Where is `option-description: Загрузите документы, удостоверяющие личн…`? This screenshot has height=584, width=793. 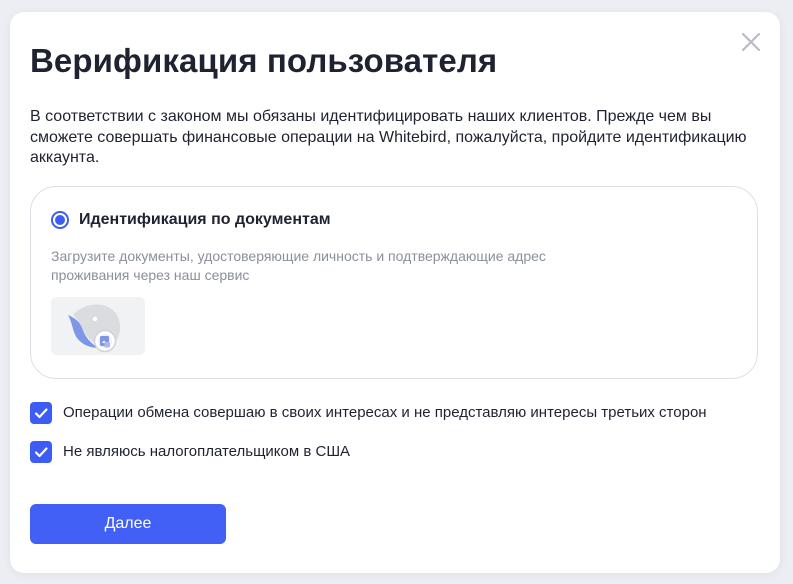
option-description: Загрузите документы, удостоверяющие личн… is located at coordinates (298, 265).